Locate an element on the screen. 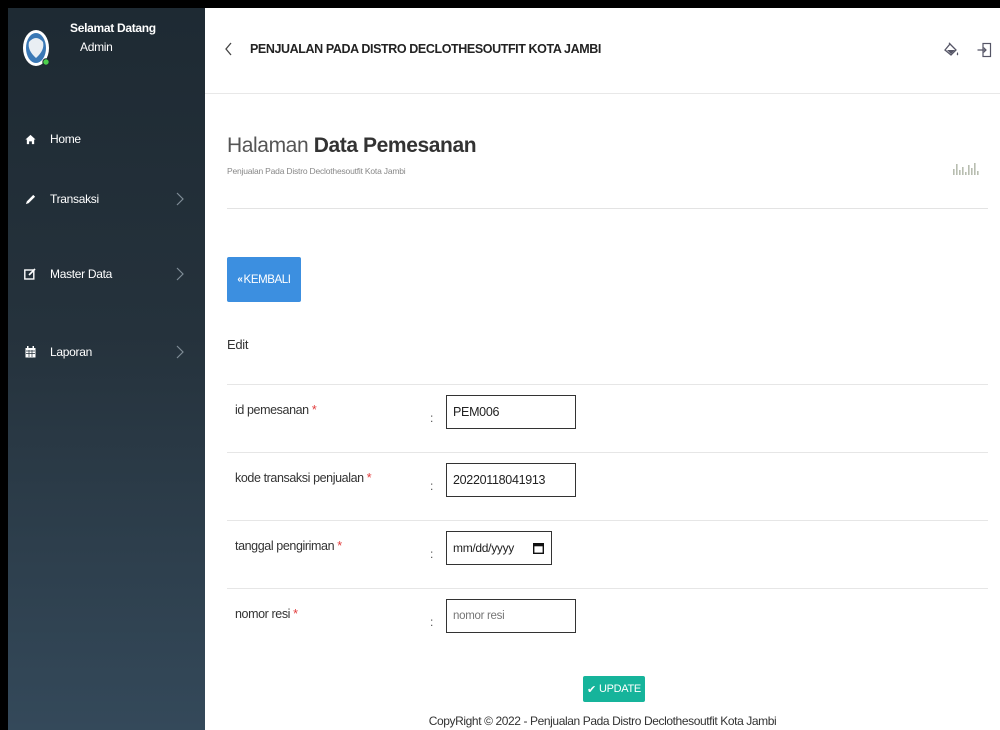  field-label: tanggal pengiriman * is located at coordinates (288, 546).